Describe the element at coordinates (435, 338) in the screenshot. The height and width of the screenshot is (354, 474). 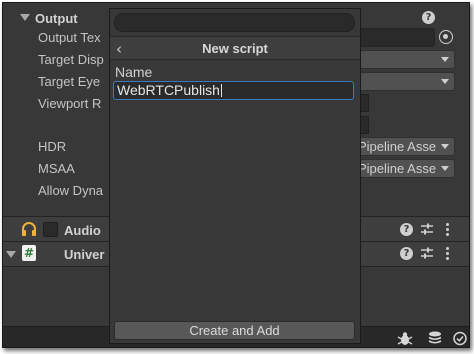
I see `layers-icon` at that location.